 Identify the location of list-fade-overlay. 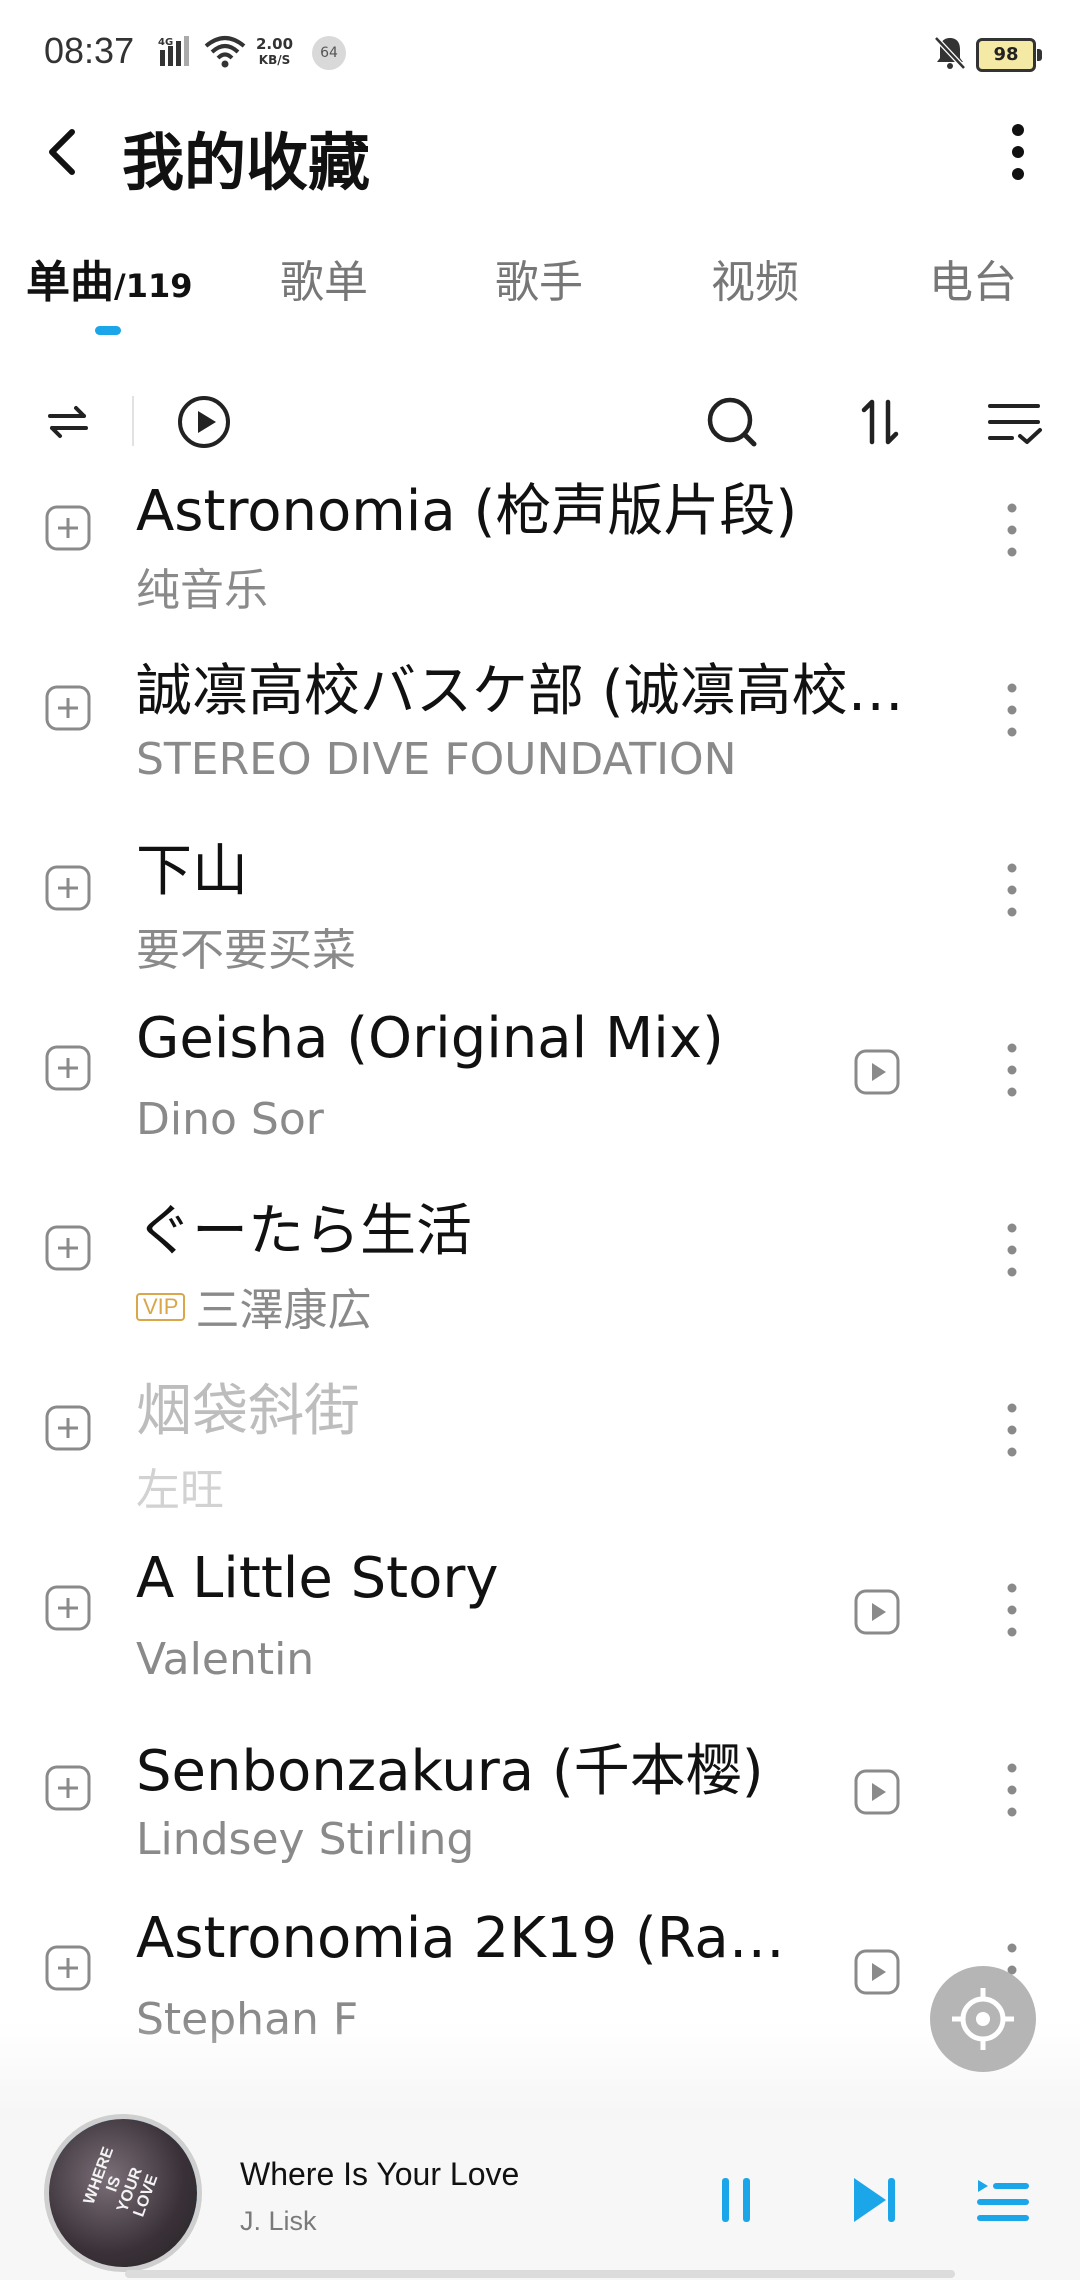
(540, 2070).